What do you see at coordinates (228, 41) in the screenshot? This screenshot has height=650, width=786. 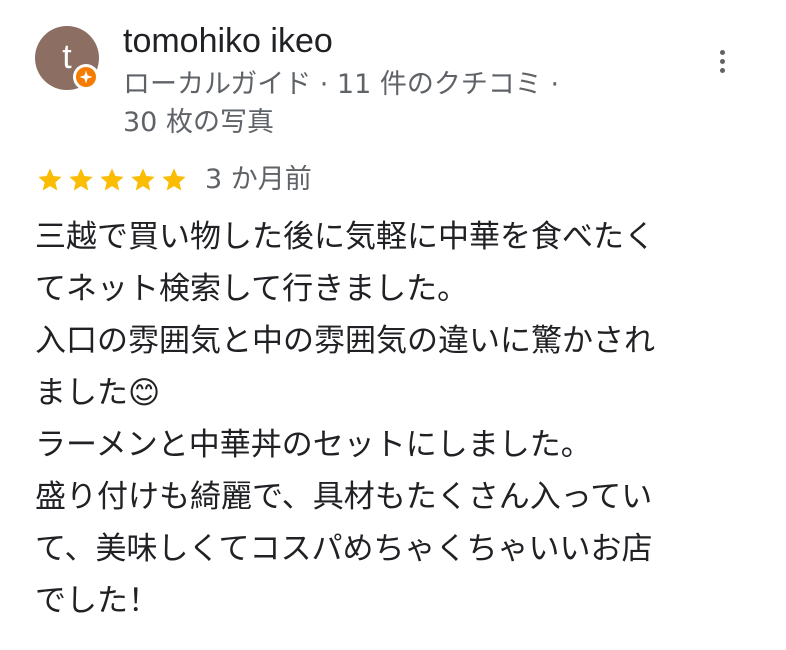 I see `reviewer-name: tomohiko ikeo` at bounding box center [228, 41].